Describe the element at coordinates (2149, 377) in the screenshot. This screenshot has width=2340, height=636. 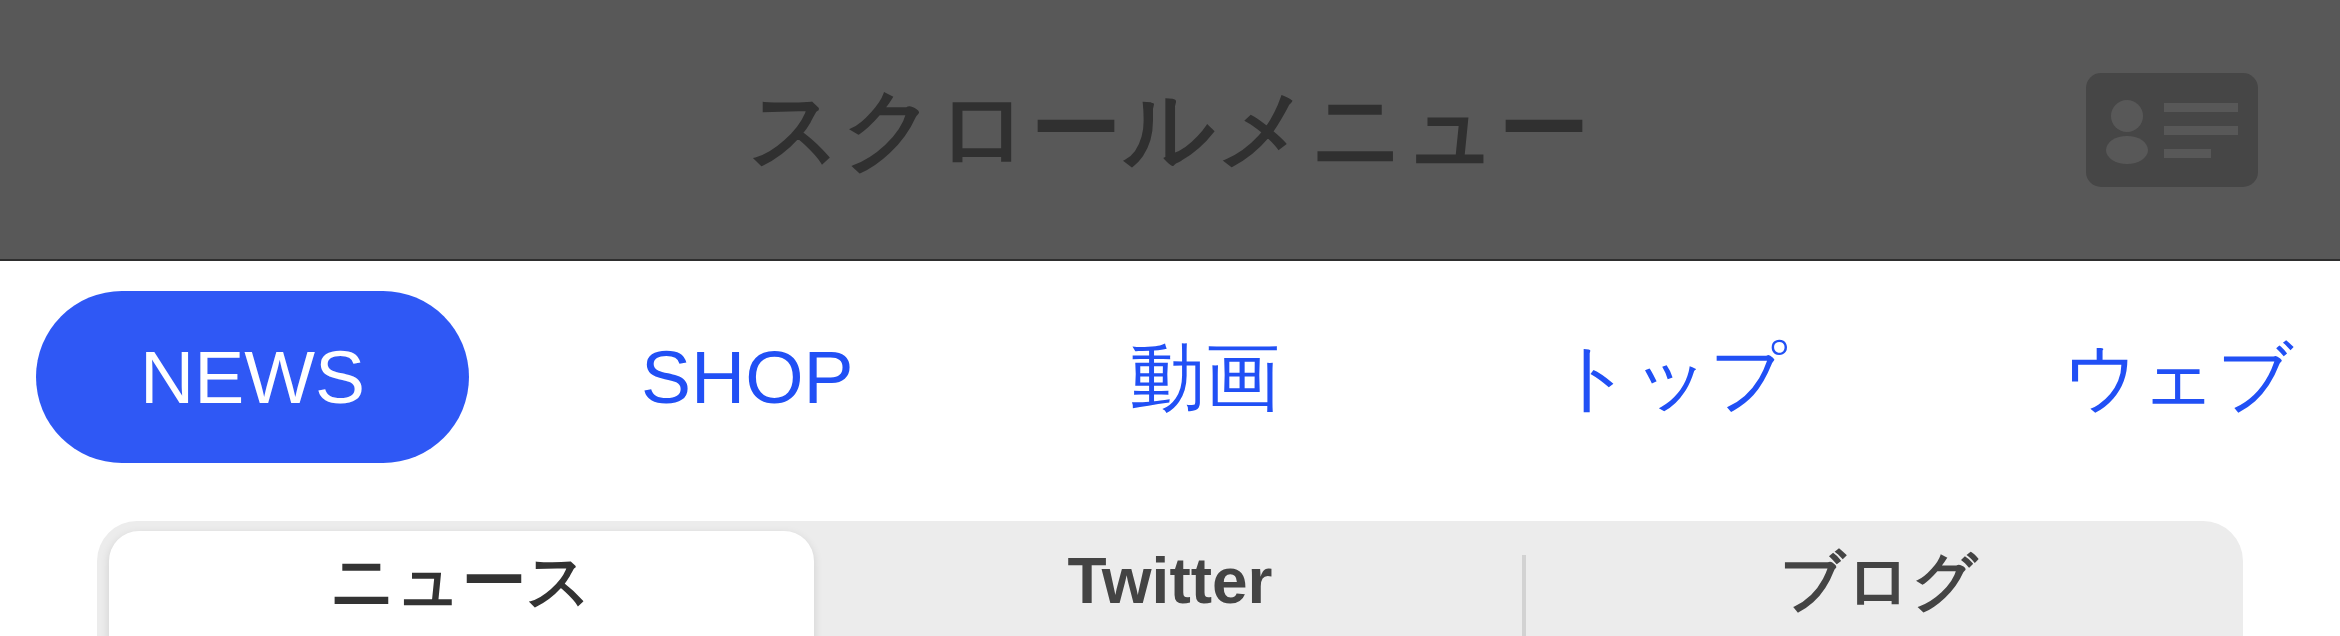
I see `category-tab: ウェブ` at that location.